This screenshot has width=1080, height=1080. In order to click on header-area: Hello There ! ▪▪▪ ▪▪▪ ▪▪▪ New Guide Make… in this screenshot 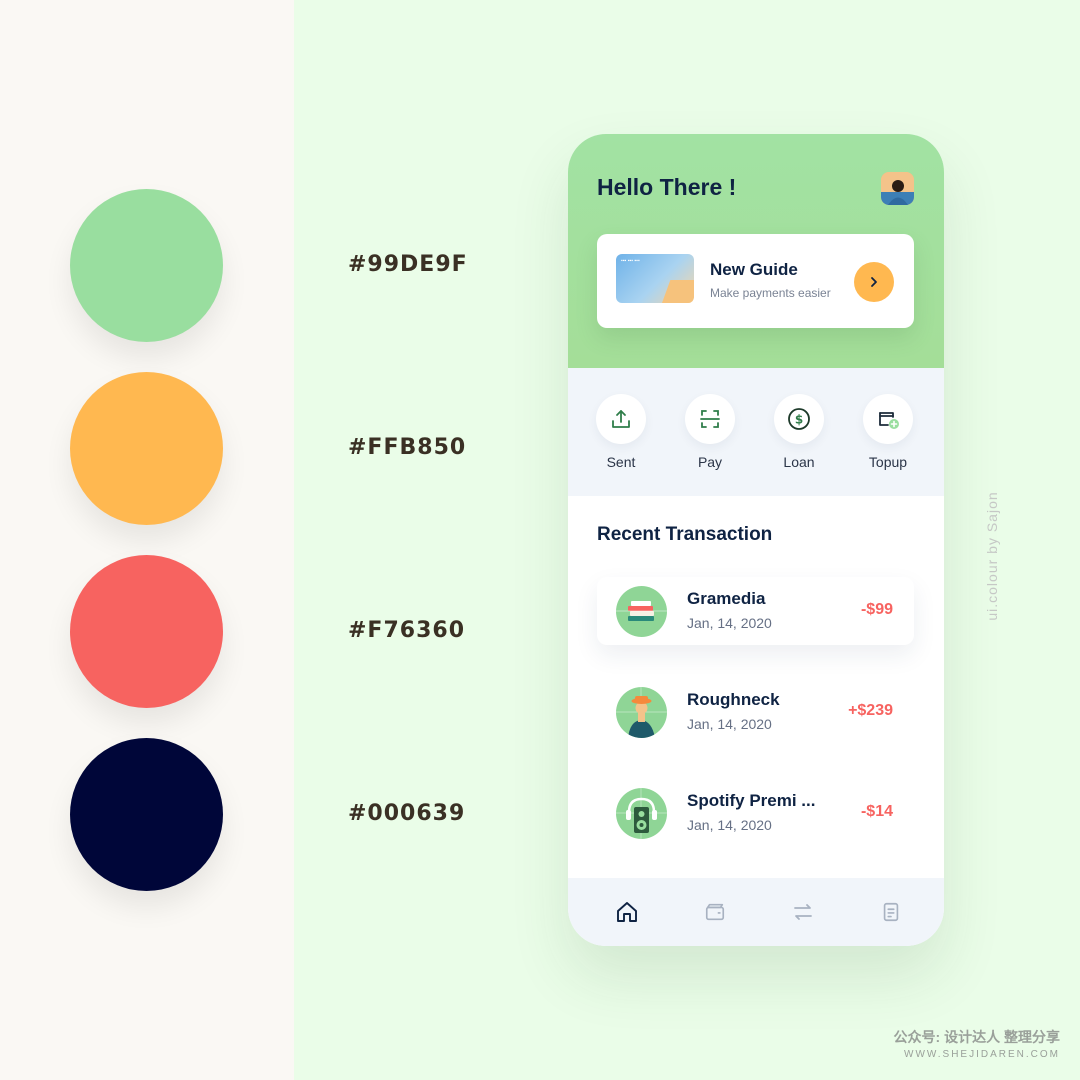, I will do `click(756, 251)`.